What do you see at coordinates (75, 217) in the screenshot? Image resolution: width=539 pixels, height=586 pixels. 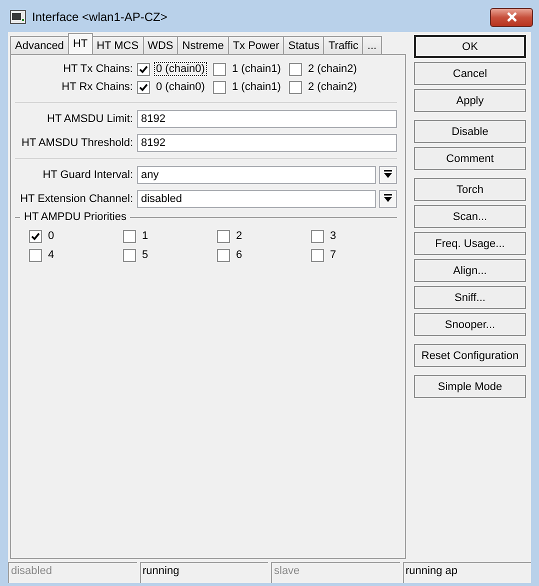 I see `group-title: HT AMPDU Priorities` at bounding box center [75, 217].